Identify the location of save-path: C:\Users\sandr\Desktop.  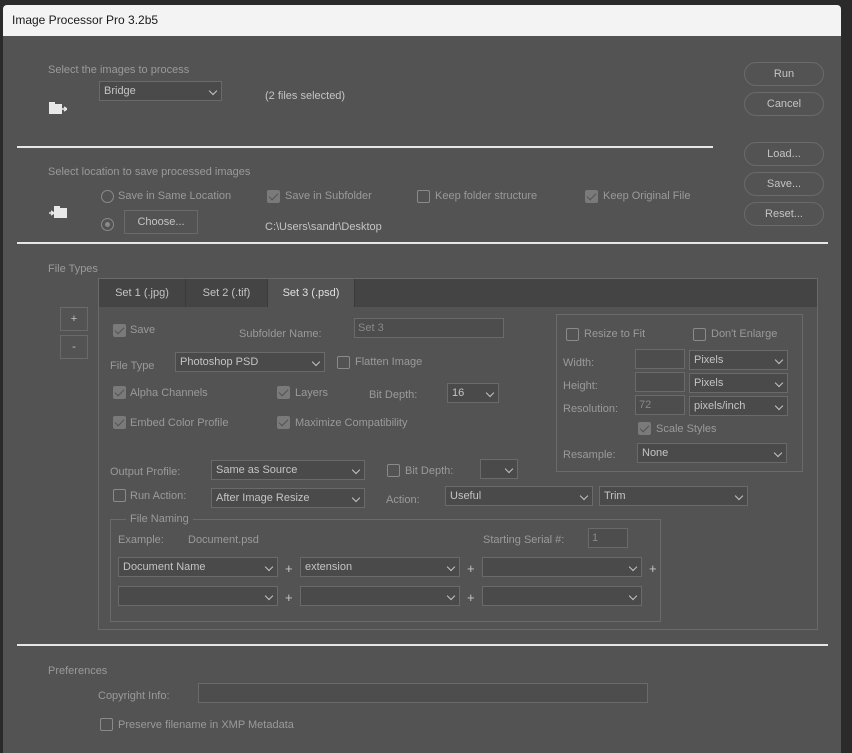
(323, 227).